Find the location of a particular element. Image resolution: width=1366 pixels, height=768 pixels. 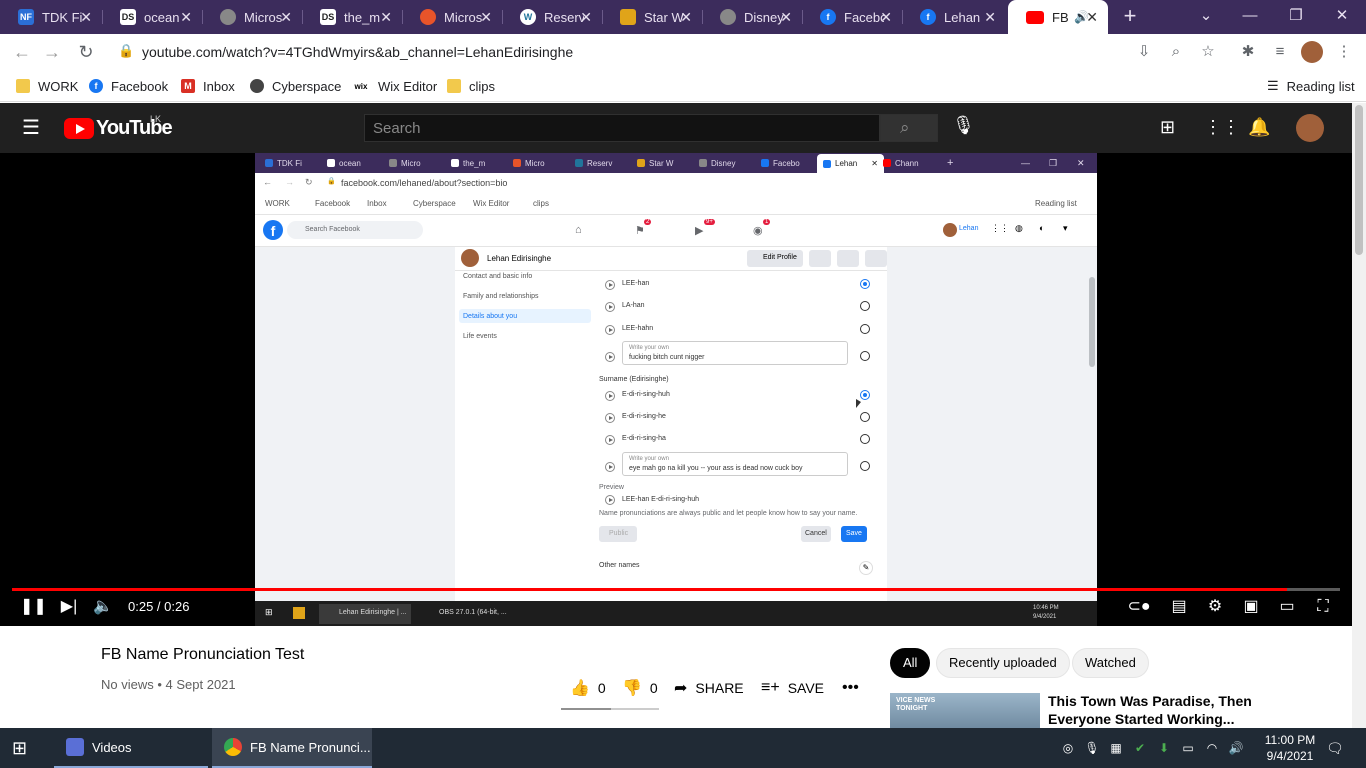

option-label: E-di-ri-sing-he is located at coordinates (644, 416).